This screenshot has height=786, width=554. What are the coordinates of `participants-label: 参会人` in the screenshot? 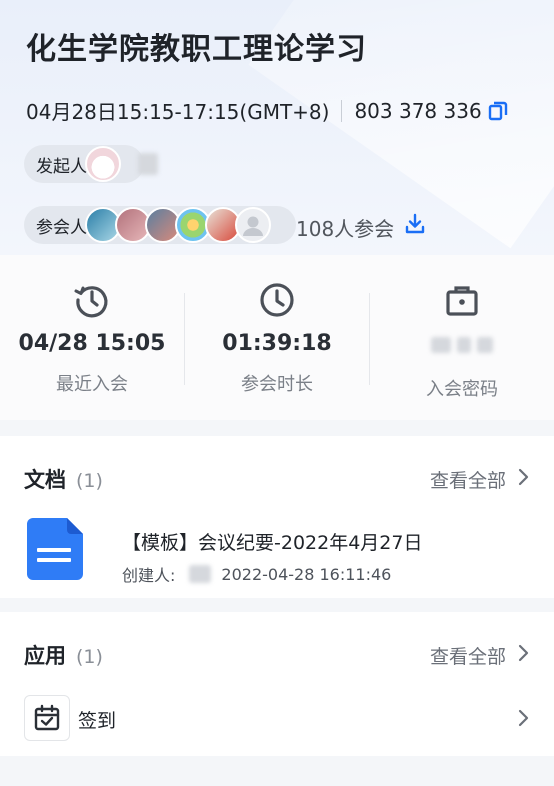 It's located at (61, 227).